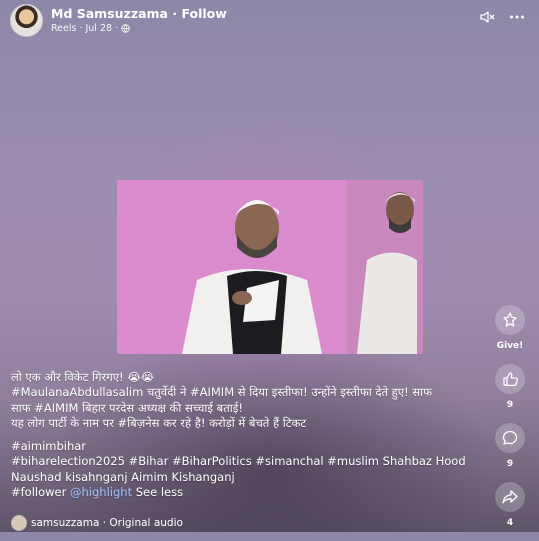  I want to click on see-less-link: See less, so click(159, 492).